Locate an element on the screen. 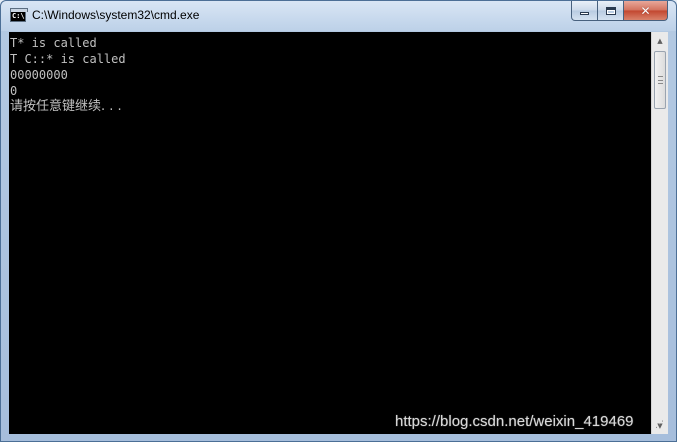 This screenshot has width=677, height=442. cmd-icon: C:\ is located at coordinates (19, 15).